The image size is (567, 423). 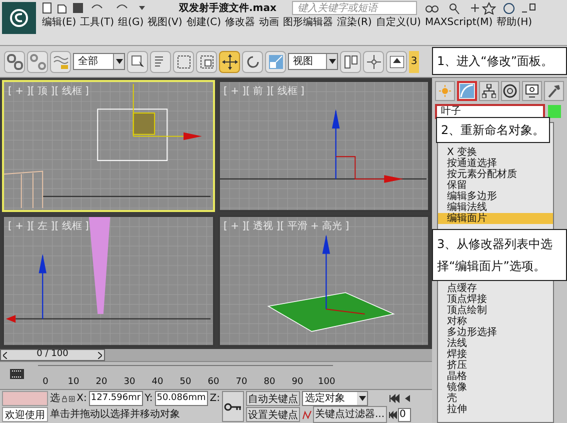 What do you see at coordinates (335, 398) in the screenshot?
I see `key-mode-dropdown: 选定对象` at bounding box center [335, 398].